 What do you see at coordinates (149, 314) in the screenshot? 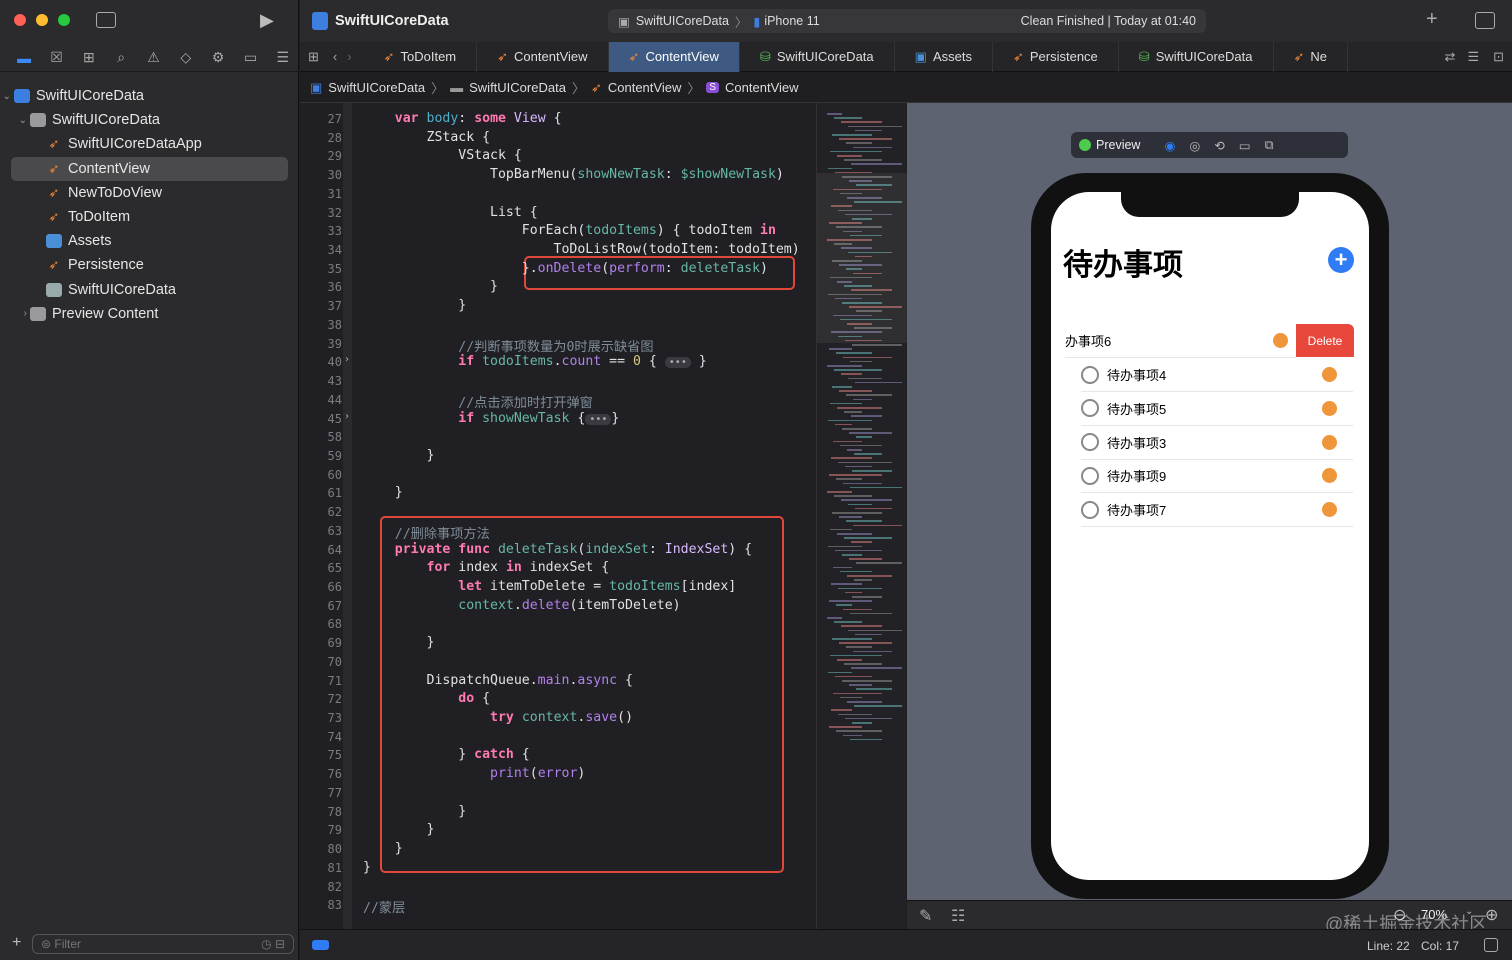
I see `sidebar-item: › Preview Content` at bounding box center [149, 314].